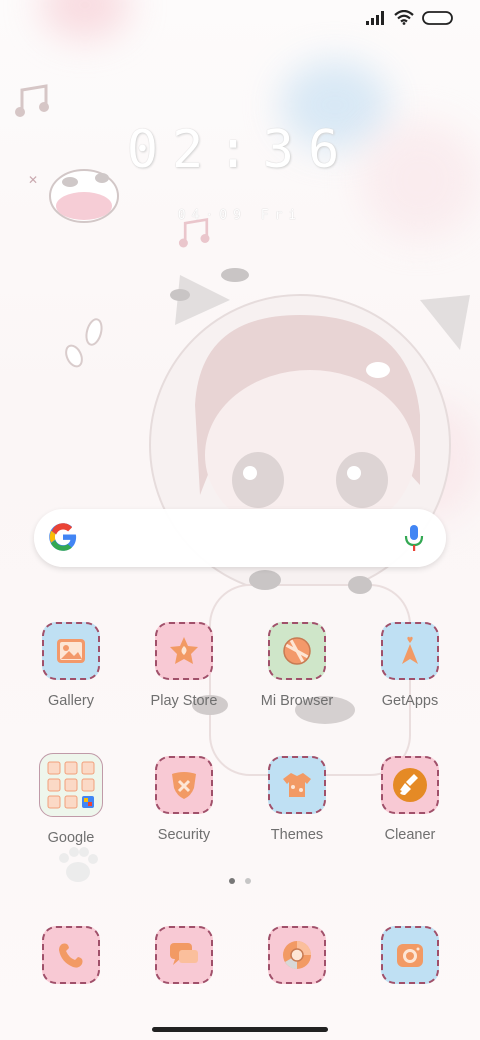 This screenshot has width=480, height=1040. What do you see at coordinates (297, 651) in the screenshot?
I see `mi-browser-icon` at bounding box center [297, 651].